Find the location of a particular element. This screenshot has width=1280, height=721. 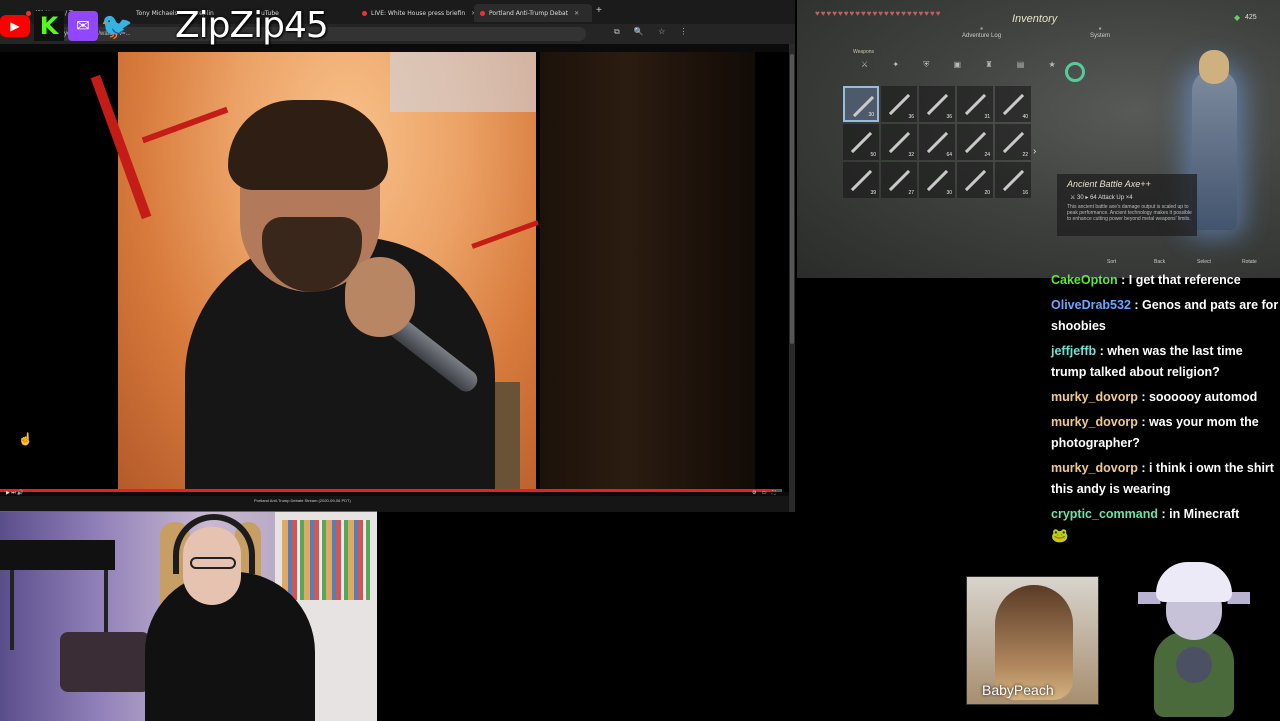

hand-cursor-icon: ☝ is located at coordinates (25, 439).